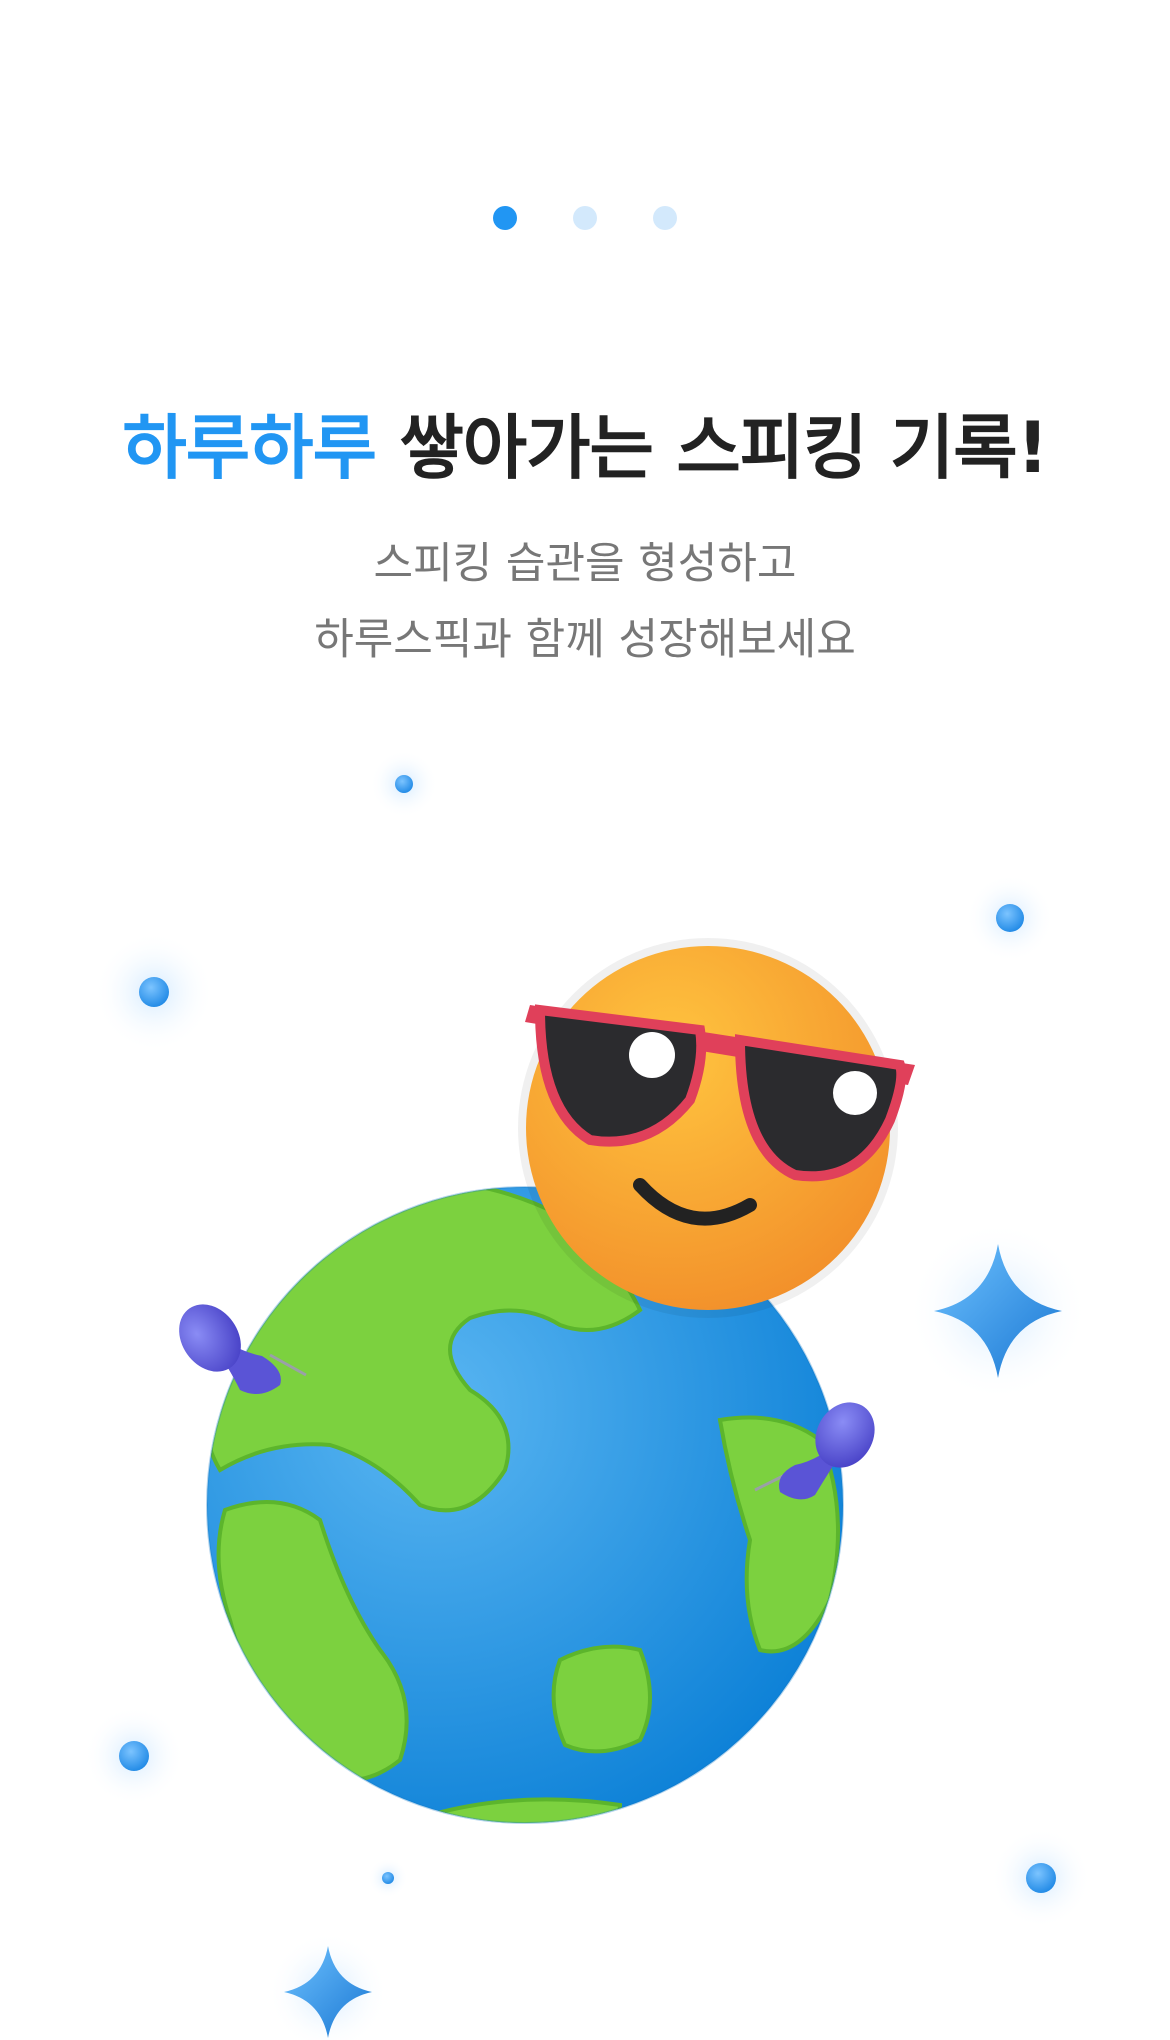 This screenshot has width=1170, height=2040. I want to click on page-indicator, so click(585, 218).